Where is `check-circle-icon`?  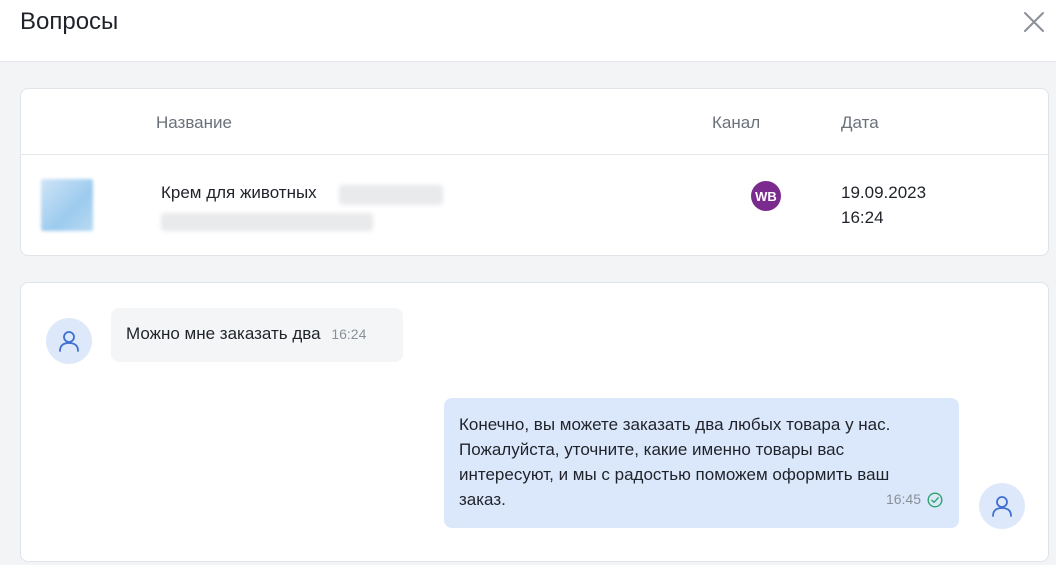
check-circle-icon is located at coordinates (935, 499).